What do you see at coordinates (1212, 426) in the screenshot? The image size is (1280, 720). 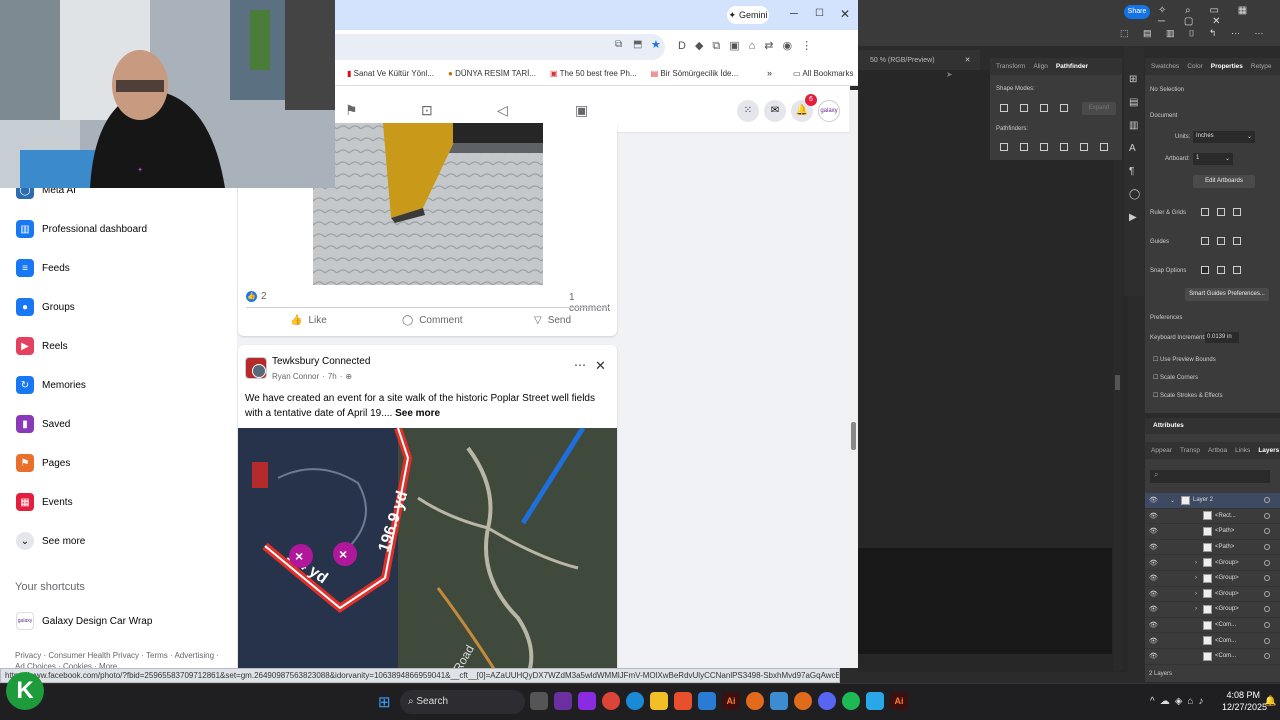 I see `attributes-panel-title: Attributes` at bounding box center [1212, 426].